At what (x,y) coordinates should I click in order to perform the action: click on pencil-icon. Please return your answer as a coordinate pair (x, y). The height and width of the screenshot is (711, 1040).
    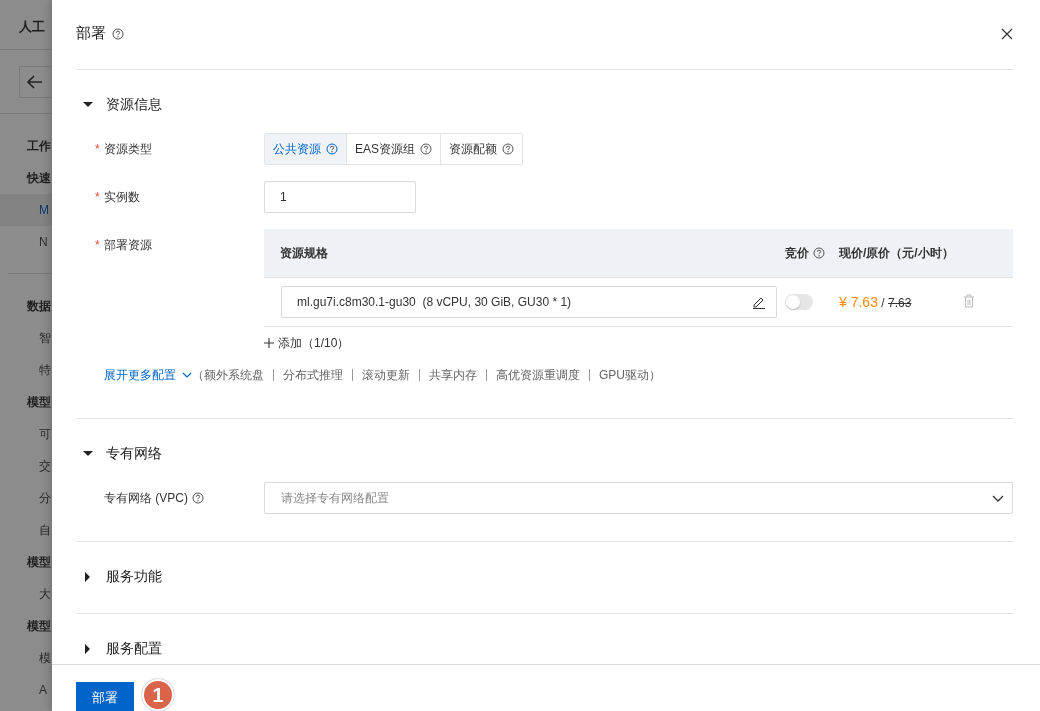
    Looking at the image, I should click on (759, 302).